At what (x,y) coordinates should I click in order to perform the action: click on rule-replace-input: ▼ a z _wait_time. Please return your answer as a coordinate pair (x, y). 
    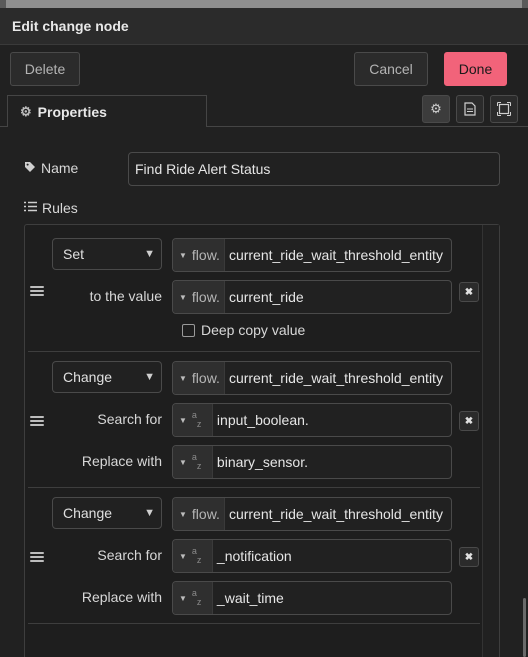
    Looking at the image, I should click on (312, 598).